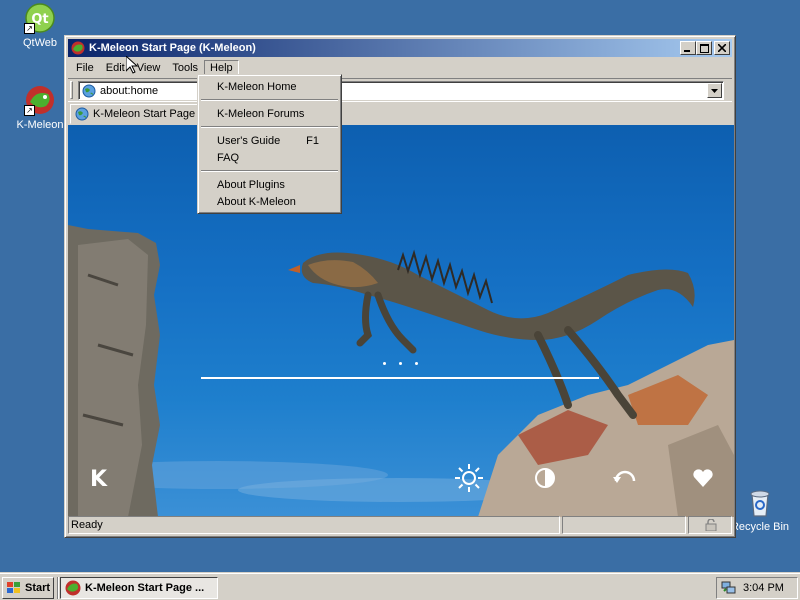  What do you see at coordinates (261, 113) in the screenshot?
I see `menu-item-label: K-Meleon Forums` at bounding box center [261, 113].